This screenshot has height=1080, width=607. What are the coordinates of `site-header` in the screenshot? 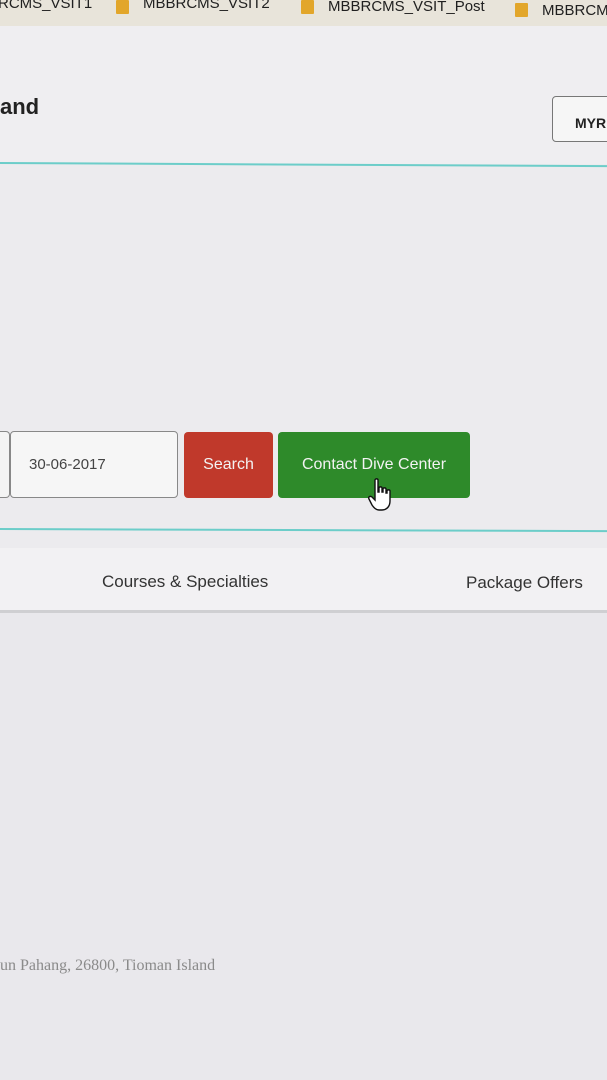 It's located at (303, 95).